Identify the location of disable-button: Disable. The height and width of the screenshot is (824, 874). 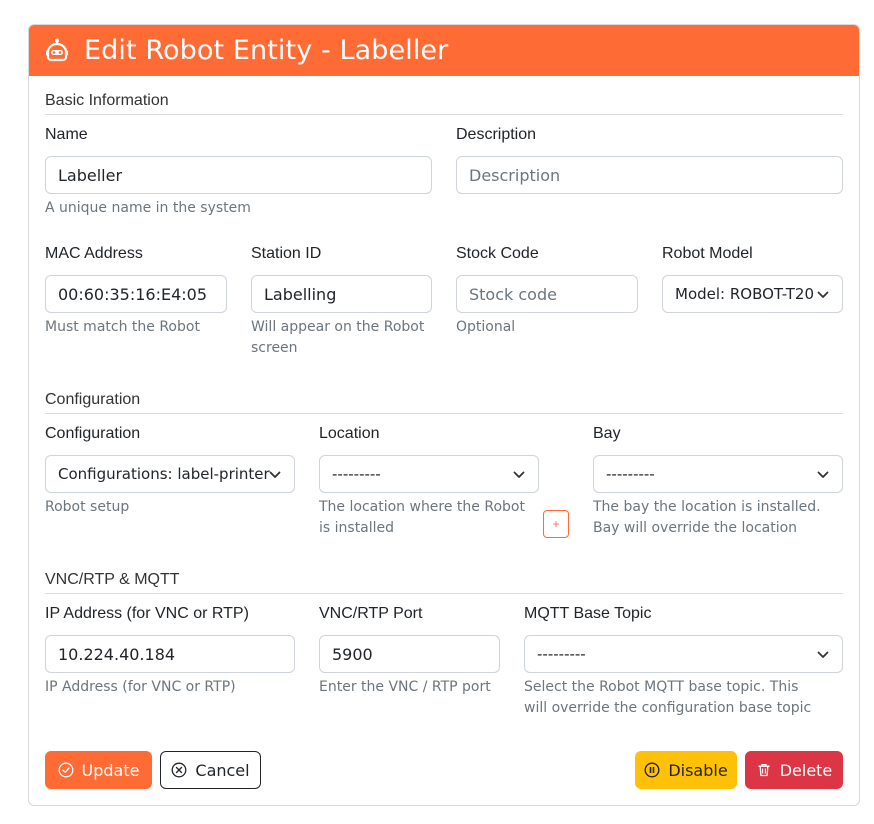
(686, 770).